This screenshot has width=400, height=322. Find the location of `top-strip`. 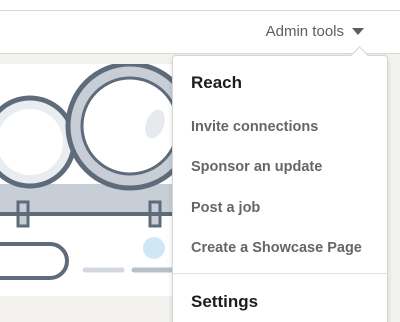

top-strip is located at coordinates (200, 5).